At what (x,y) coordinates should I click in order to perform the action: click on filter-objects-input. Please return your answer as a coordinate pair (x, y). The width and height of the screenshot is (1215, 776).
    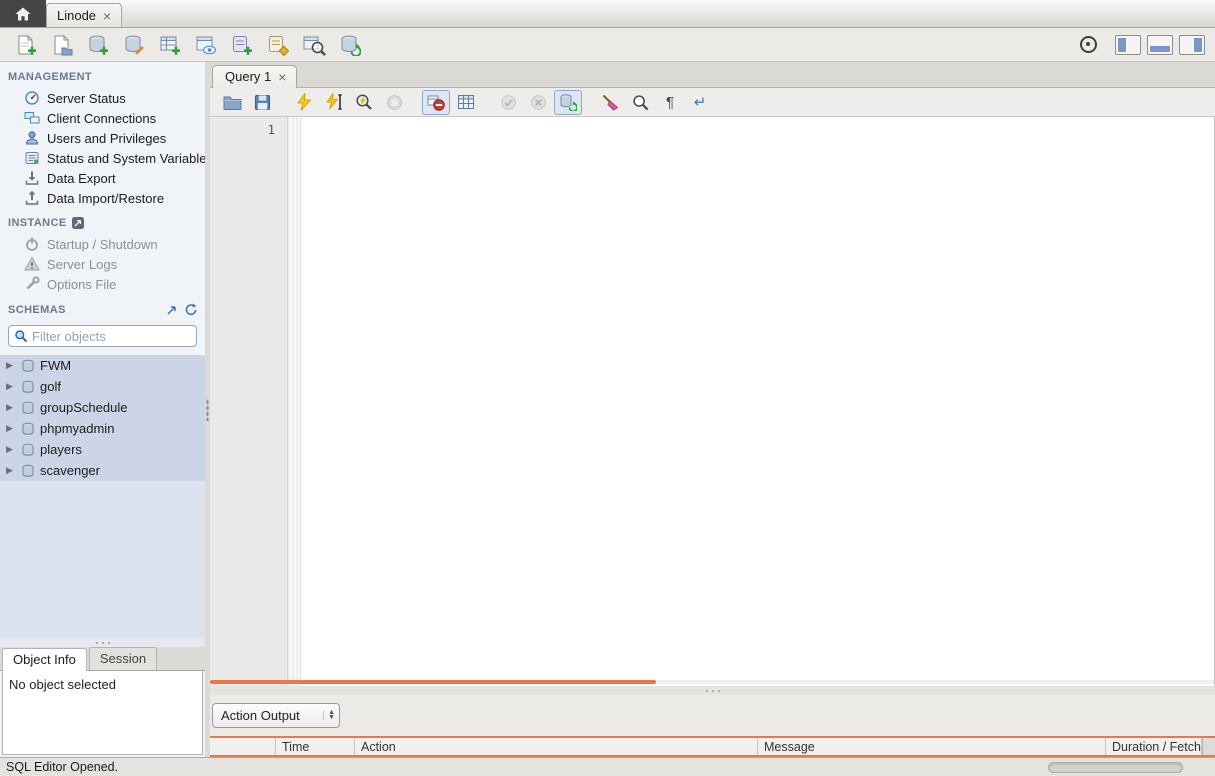
    Looking at the image, I should click on (118, 336).